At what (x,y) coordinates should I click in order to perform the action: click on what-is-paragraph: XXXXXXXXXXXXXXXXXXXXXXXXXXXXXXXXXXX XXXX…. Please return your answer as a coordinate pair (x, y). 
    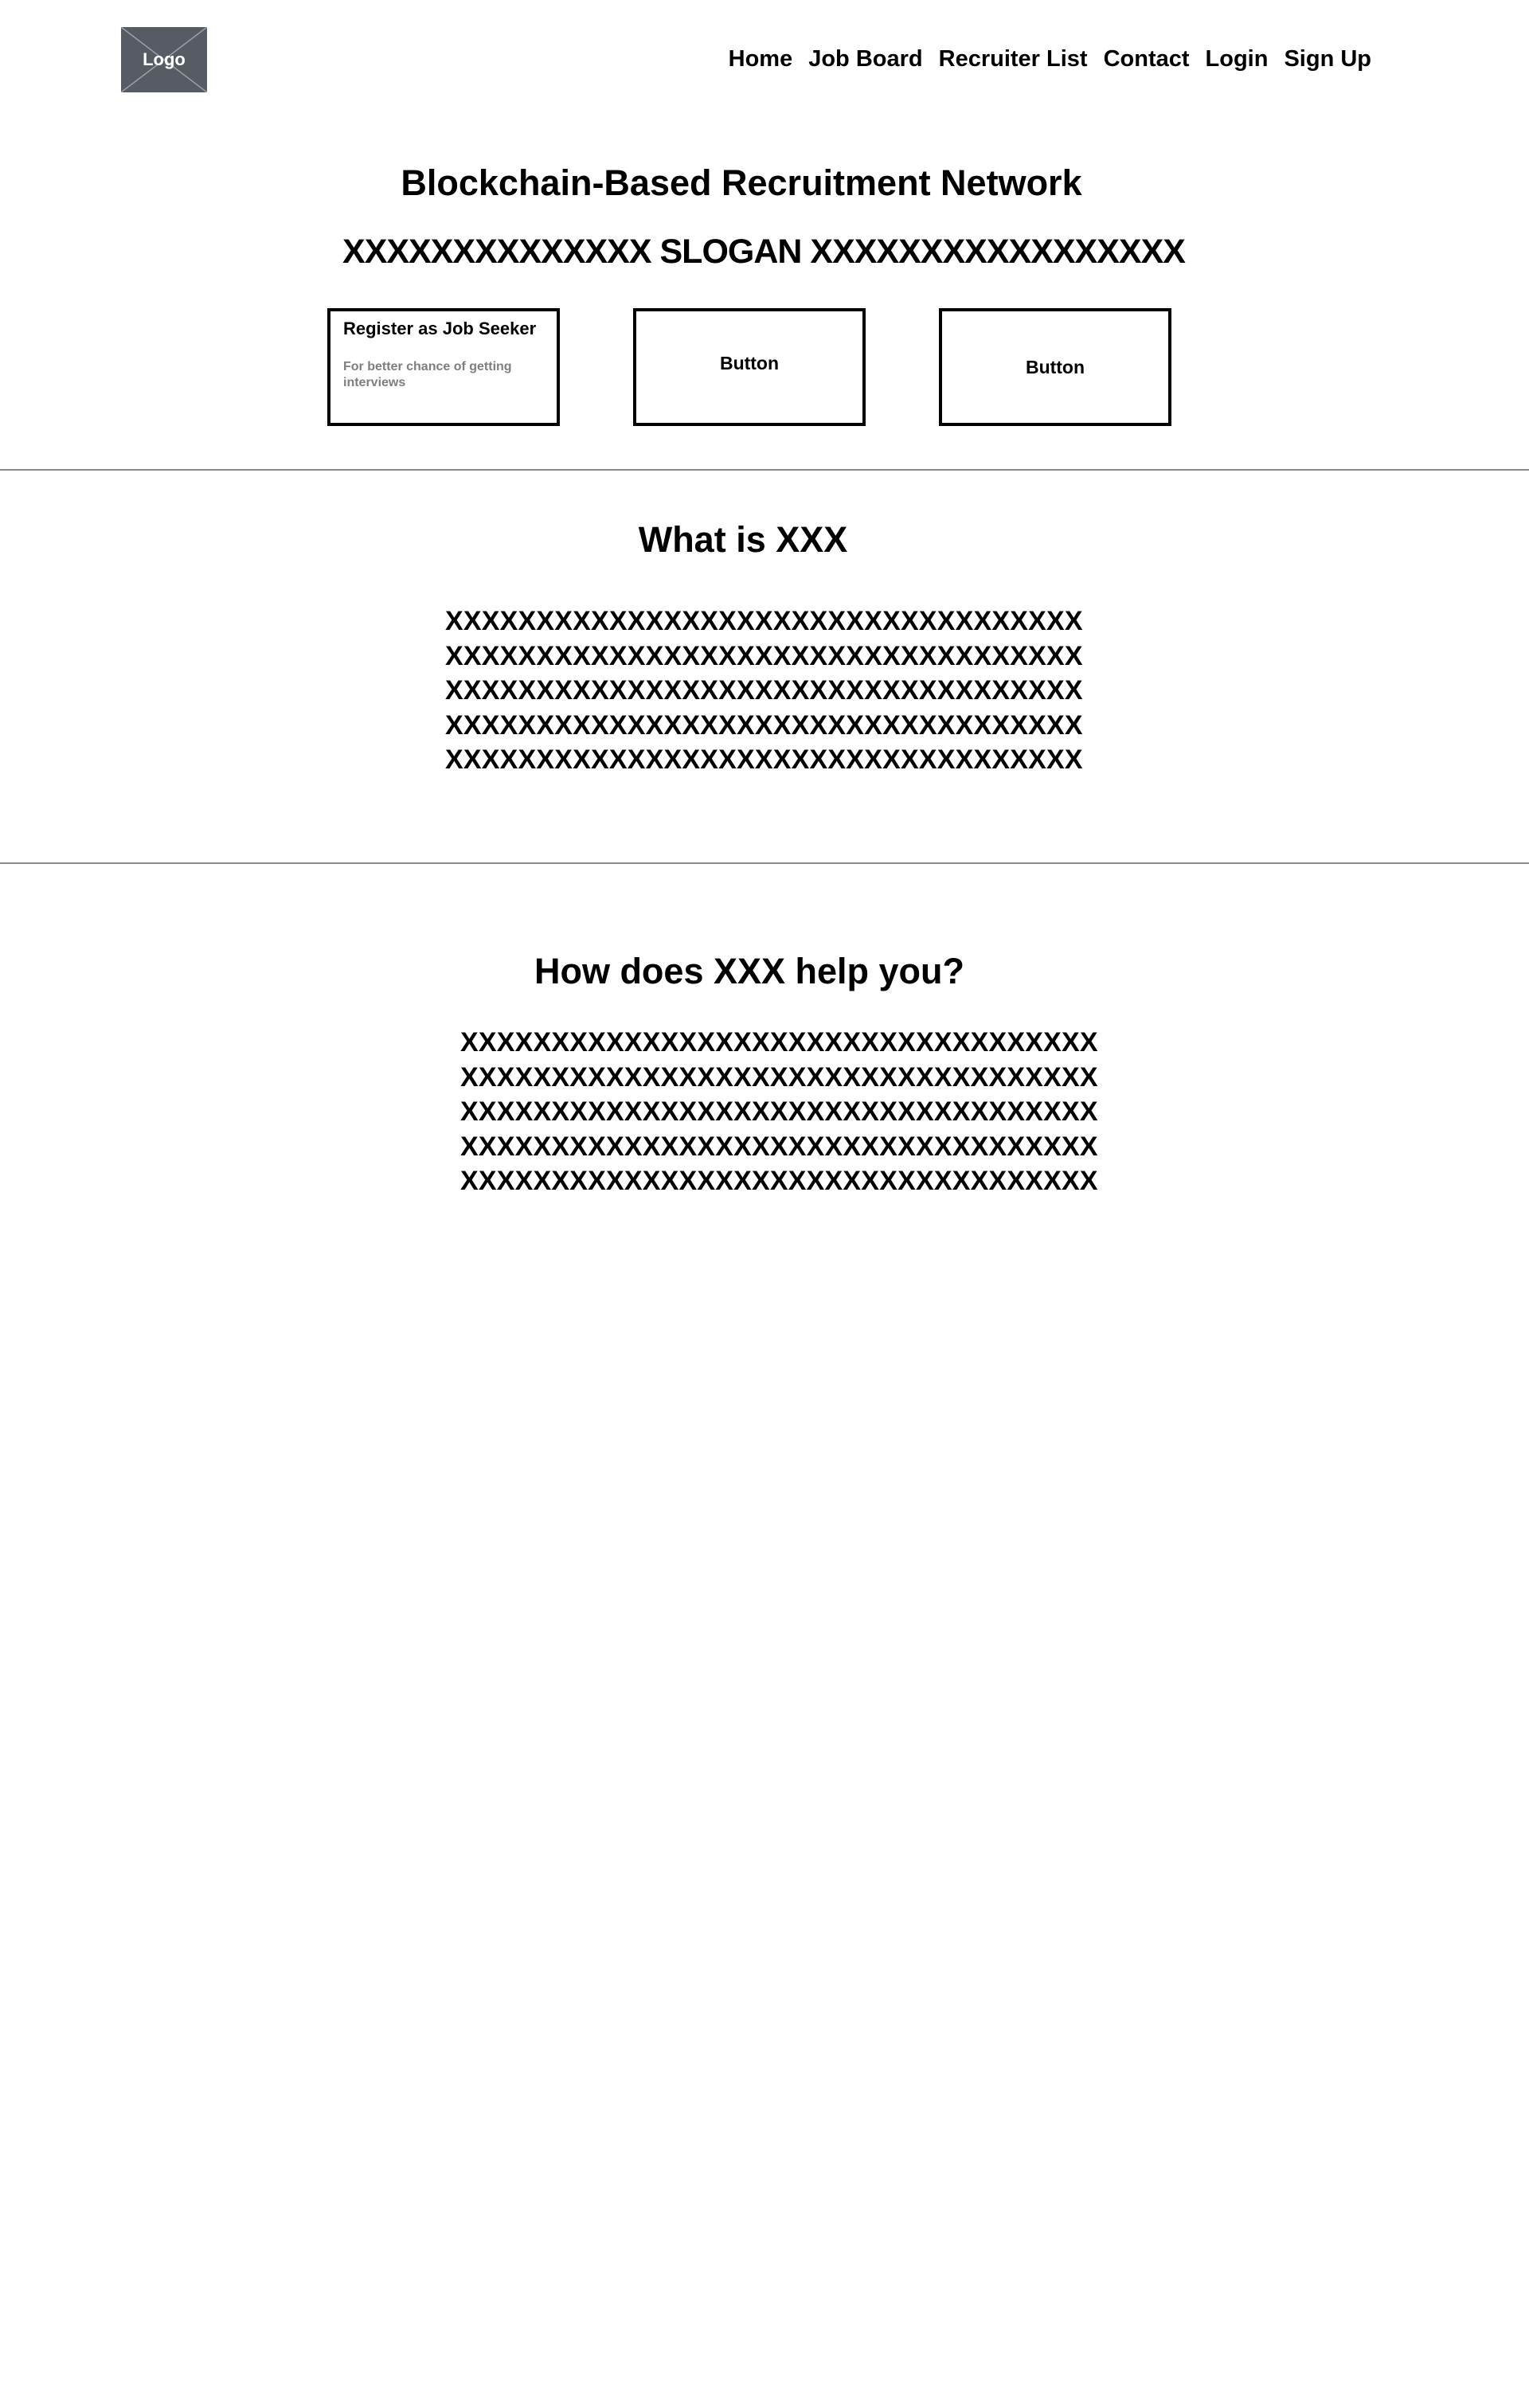
    Looking at the image, I should click on (764, 691).